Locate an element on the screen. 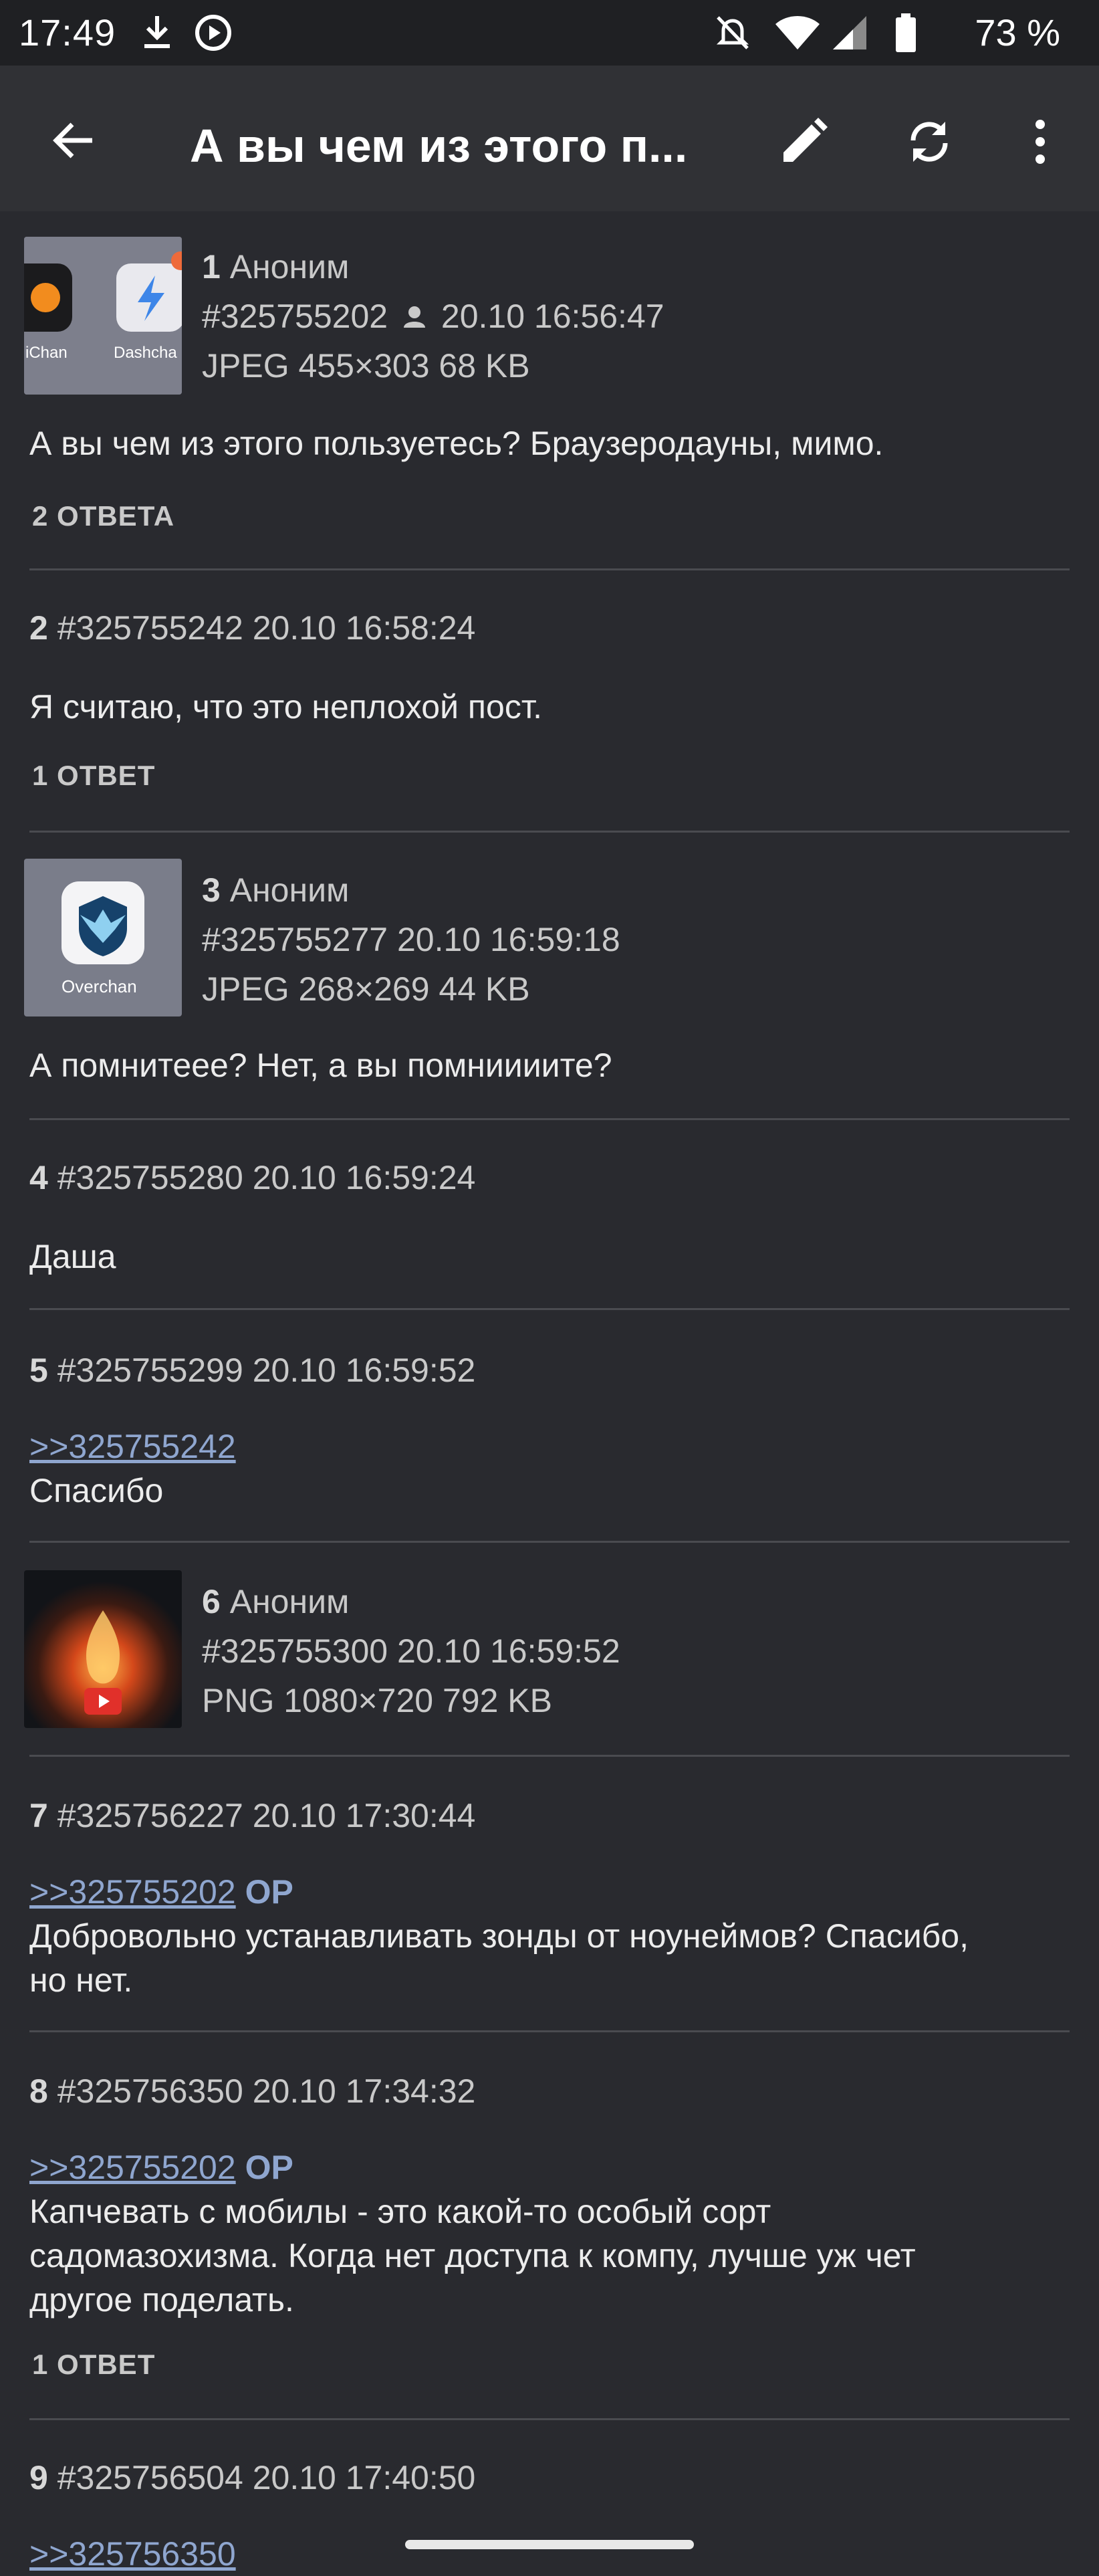 Image resolution: width=1099 pixels, height=2576 pixels. post-thumbnail: iChan Dashcha is located at coordinates (103, 316).